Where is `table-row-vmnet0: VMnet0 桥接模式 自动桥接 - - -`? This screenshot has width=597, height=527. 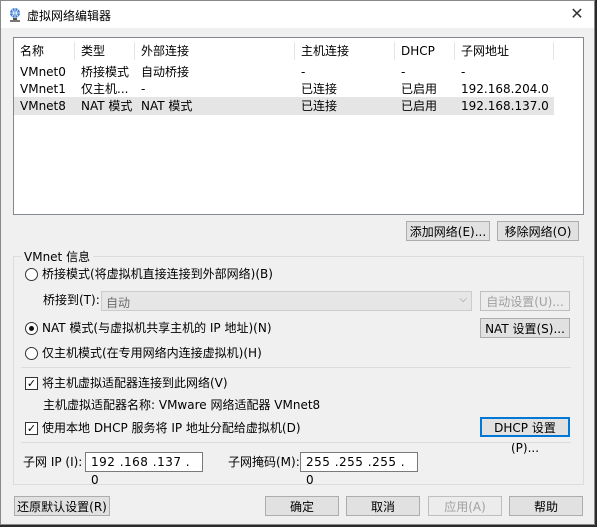
table-row-vmnet0: VMnet0 桥接模式 自动桥接 - - - is located at coordinates (284, 72).